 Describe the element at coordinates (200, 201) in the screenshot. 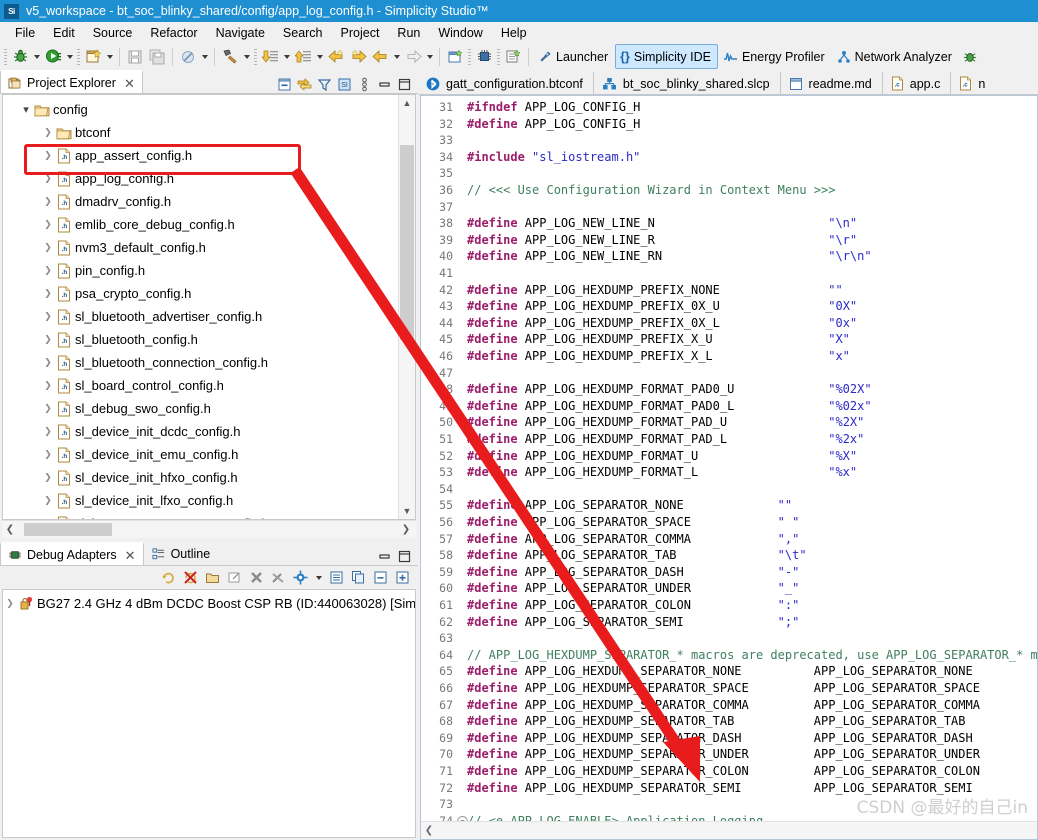

I see `tree-item: .h dmadrv_config.h` at that location.